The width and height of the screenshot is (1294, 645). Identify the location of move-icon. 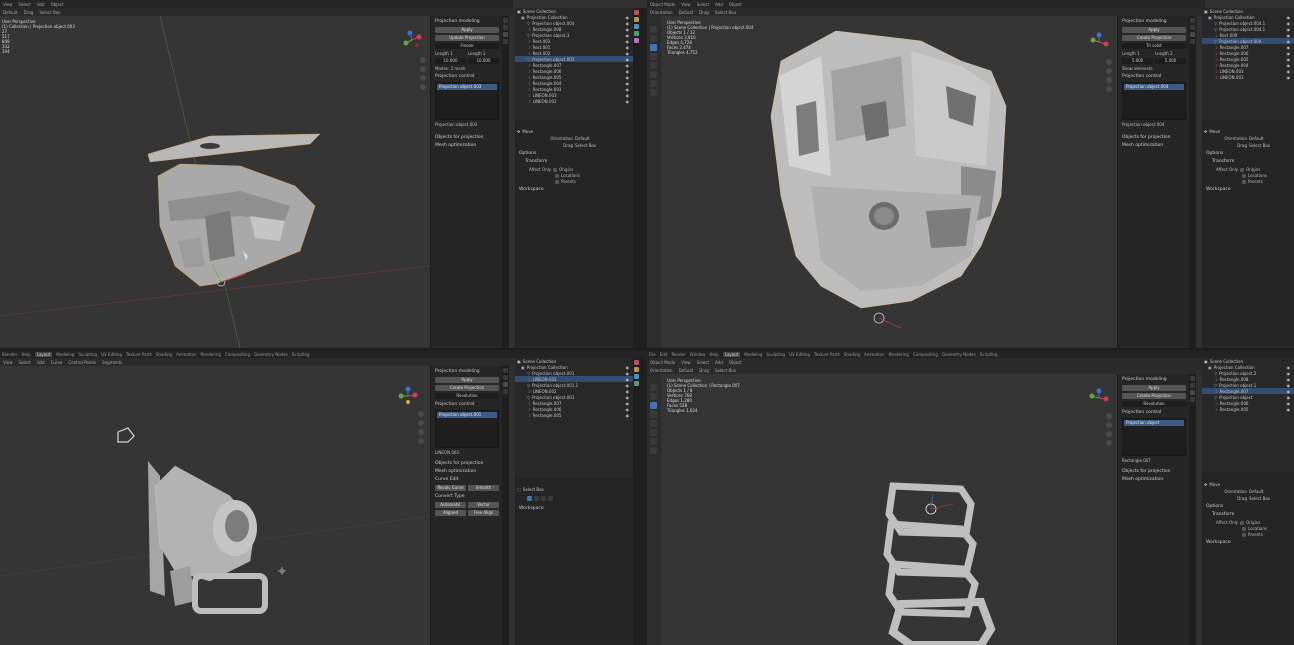
(653, 47).